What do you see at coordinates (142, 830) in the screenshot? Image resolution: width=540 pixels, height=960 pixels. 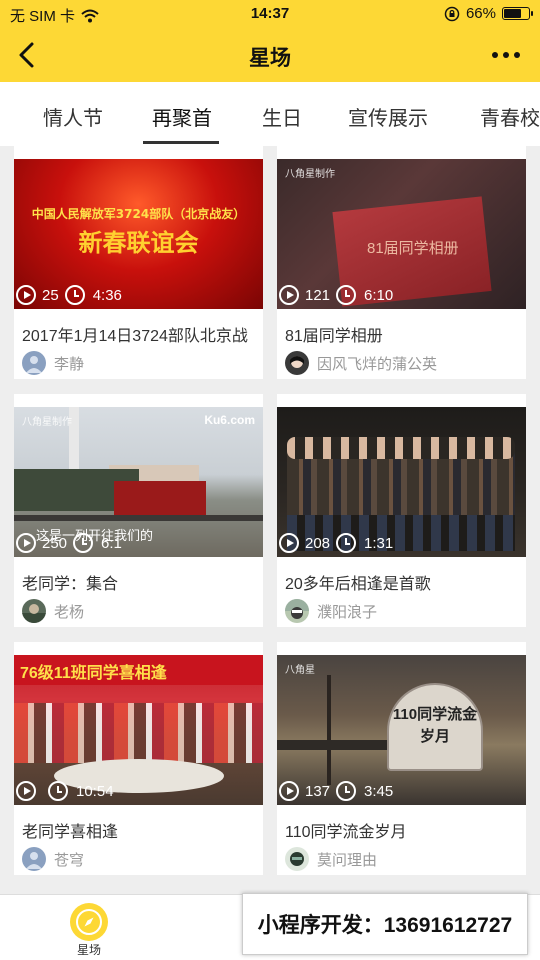 I see `video-title: 老同学喜相逢` at bounding box center [142, 830].